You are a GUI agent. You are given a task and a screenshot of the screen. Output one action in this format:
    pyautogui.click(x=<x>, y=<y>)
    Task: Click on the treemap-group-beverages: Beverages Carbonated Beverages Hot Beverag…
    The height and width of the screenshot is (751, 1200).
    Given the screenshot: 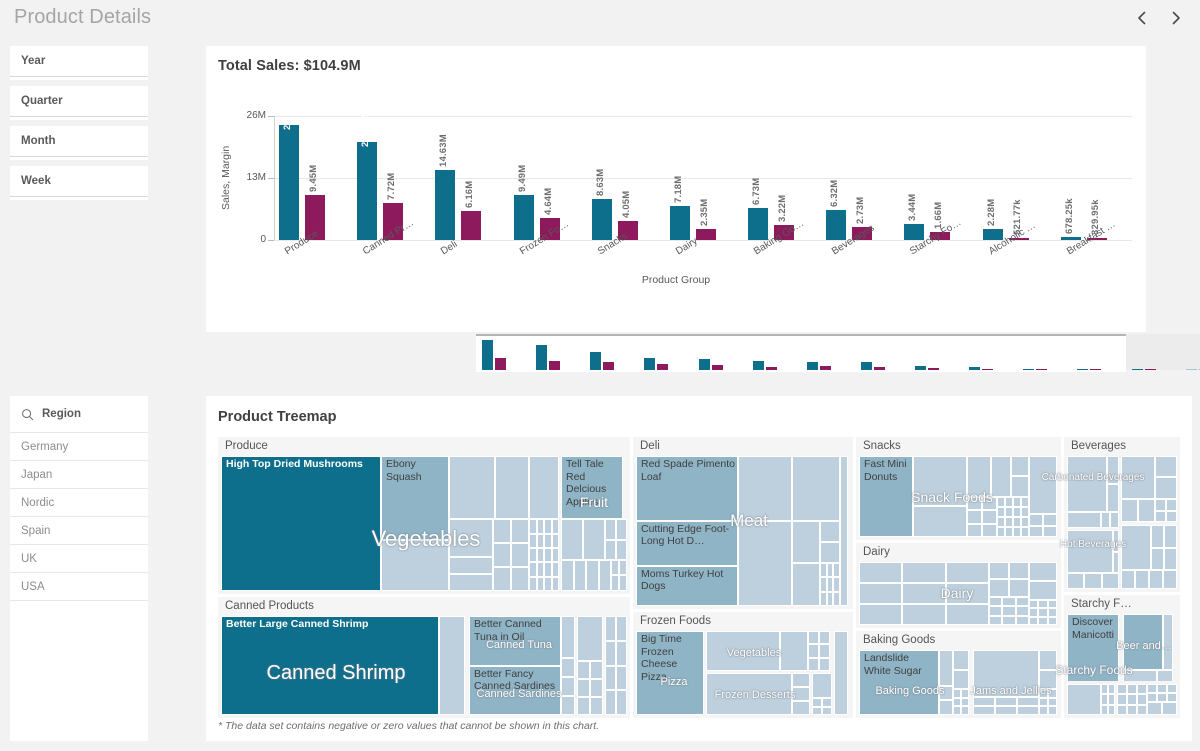 What is the action you would take?
    pyautogui.click(x=1111, y=514)
    